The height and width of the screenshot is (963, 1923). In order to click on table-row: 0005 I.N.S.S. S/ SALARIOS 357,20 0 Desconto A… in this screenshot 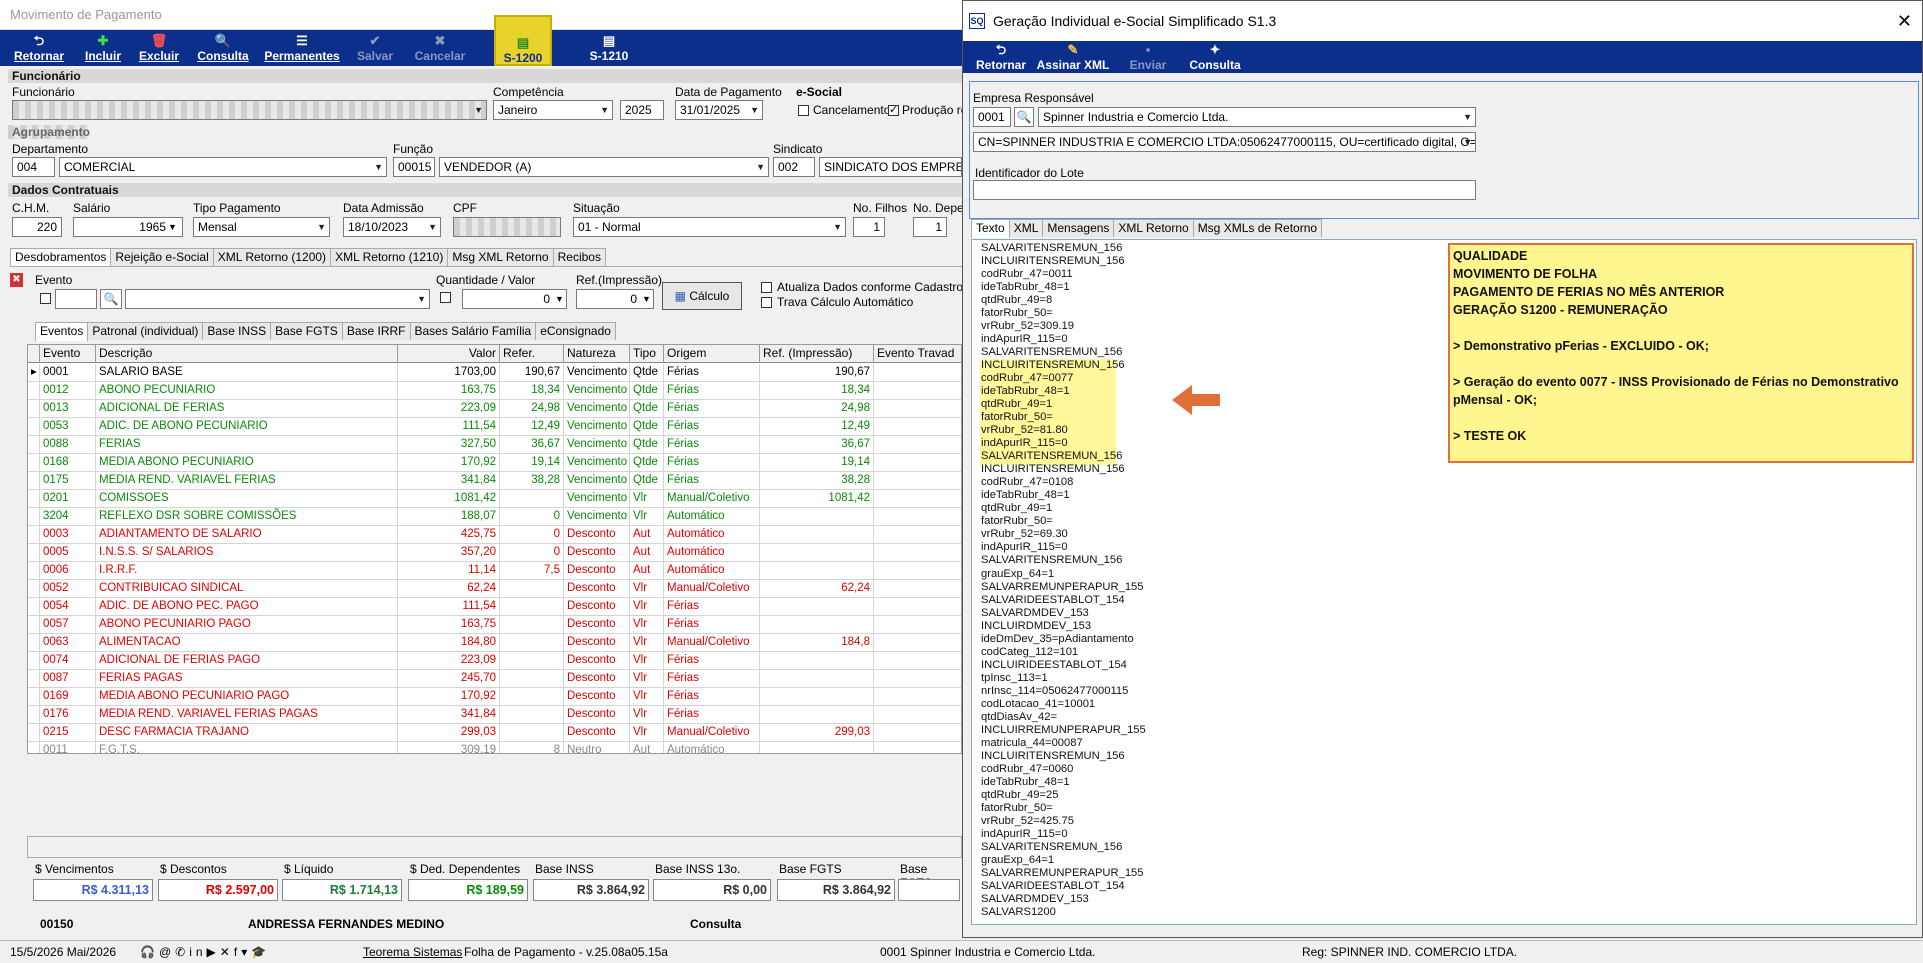, I will do `click(494, 553)`.